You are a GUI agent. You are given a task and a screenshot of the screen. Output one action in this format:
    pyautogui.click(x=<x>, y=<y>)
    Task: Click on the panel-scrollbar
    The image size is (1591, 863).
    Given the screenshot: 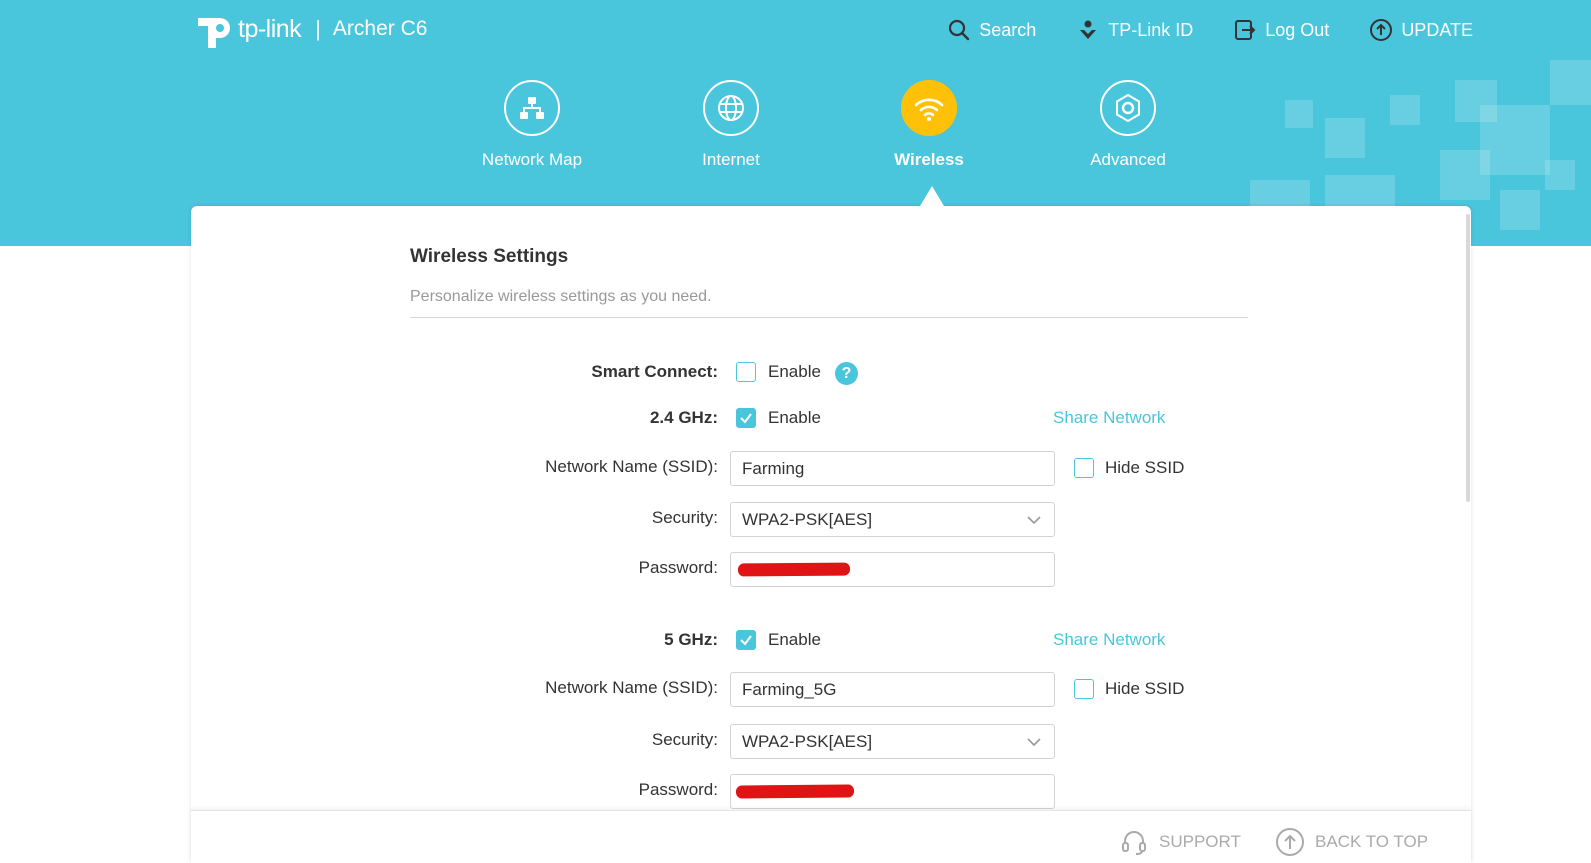 What is the action you would take?
    pyautogui.click(x=1468, y=358)
    